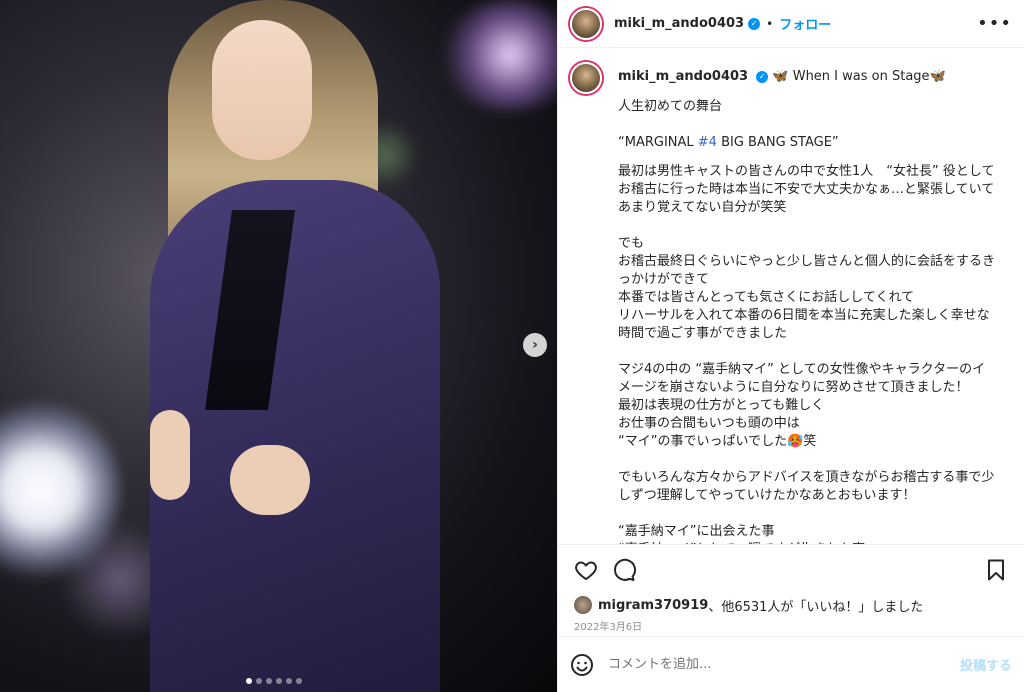  I want to click on bookmark-icon, so click(996, 570).